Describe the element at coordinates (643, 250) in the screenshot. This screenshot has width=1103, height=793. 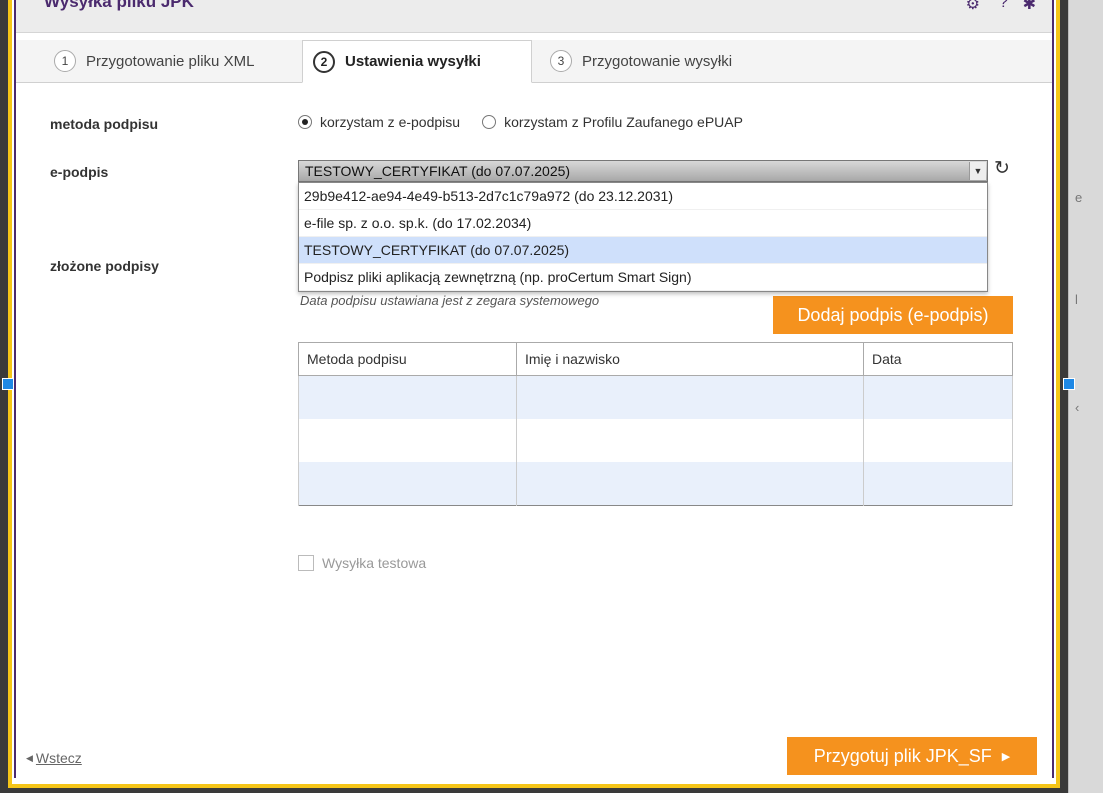
I see `dropdown-option-highlighted: TESTOWY_CERTYFIKAT (do 07.07.2025)` at that location.